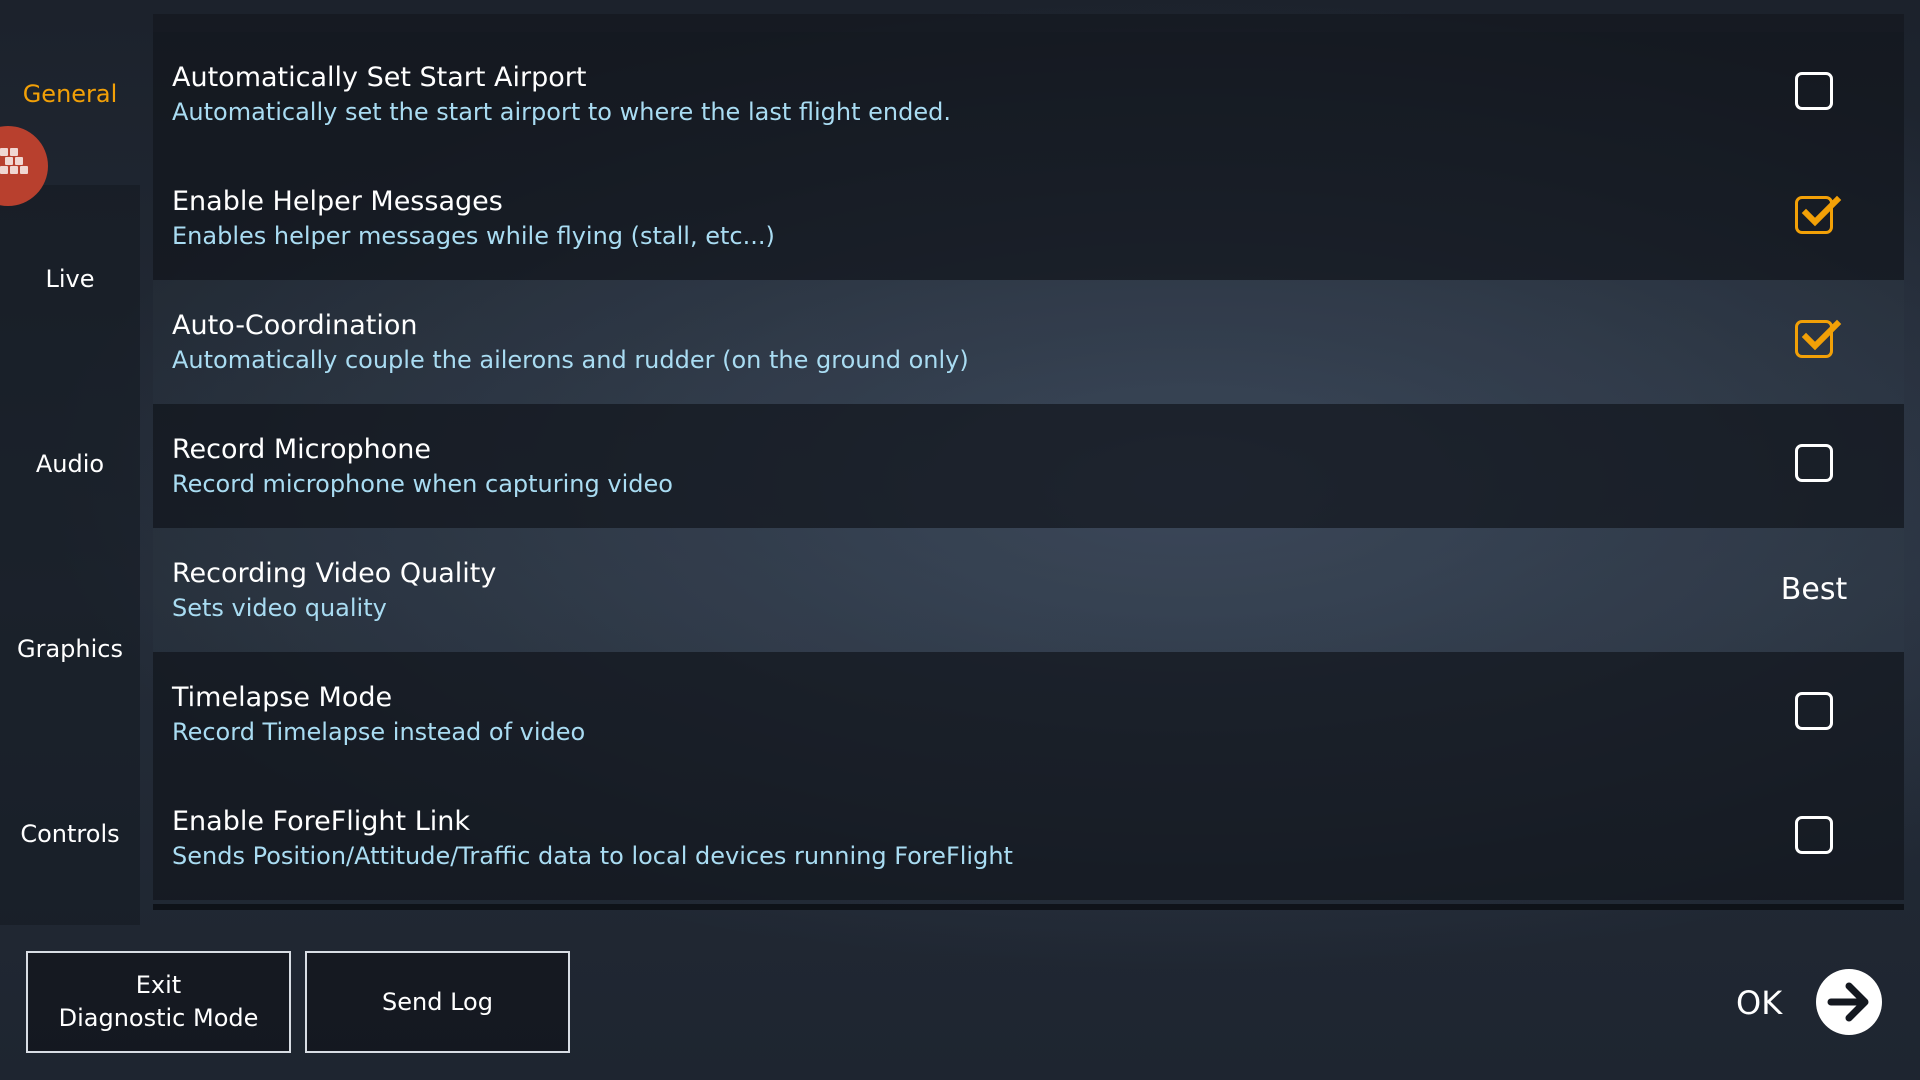 Image resolution: width=1920 pixels, height=1080 pixels. I want to click on setting-title: Recording Video Quality, so click(334, 573).